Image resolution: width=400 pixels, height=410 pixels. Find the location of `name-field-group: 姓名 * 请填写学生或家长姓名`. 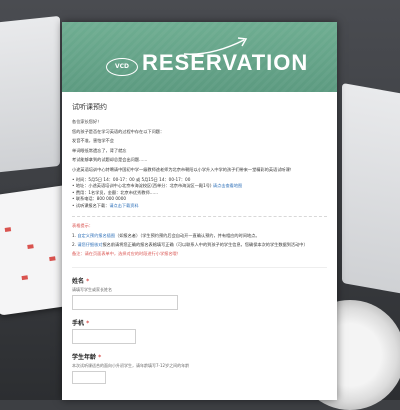

name-field-group: 姓名 * 请填写学生或家长姓名 is located at coordinates (199, 293).